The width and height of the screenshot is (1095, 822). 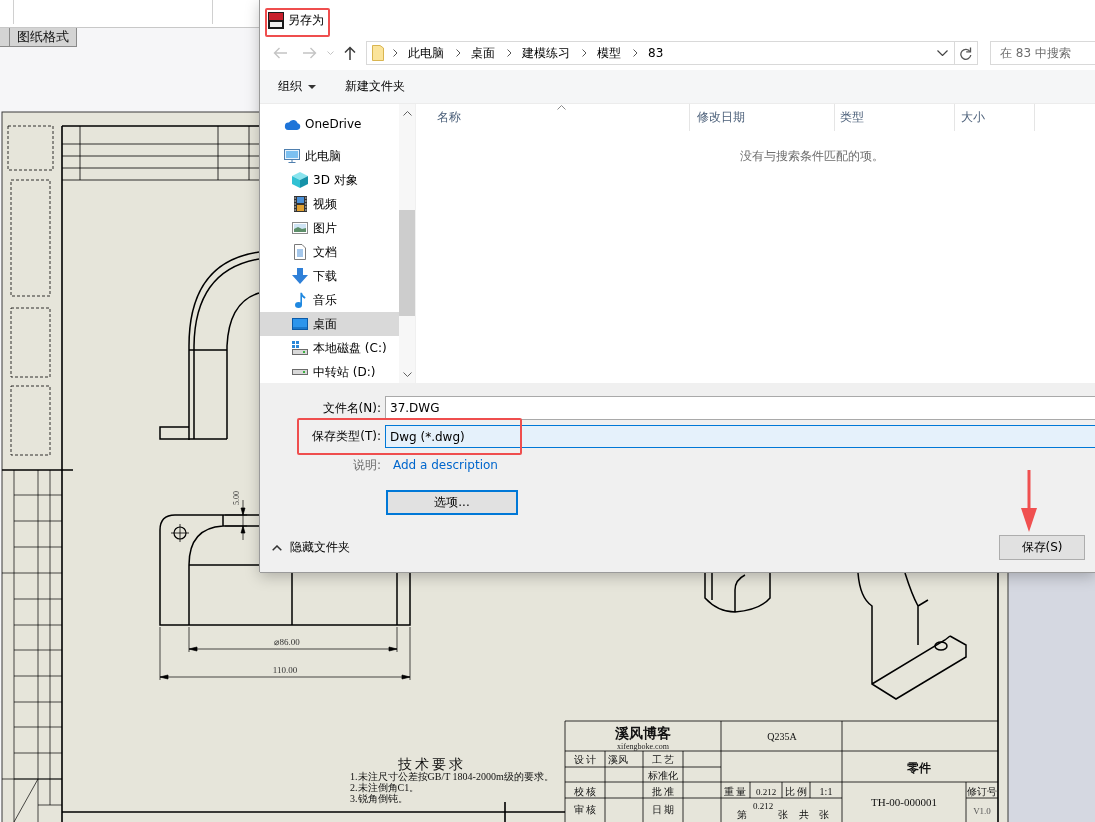 I want to click on up-arrow-icon, so click(x=350, y=53).